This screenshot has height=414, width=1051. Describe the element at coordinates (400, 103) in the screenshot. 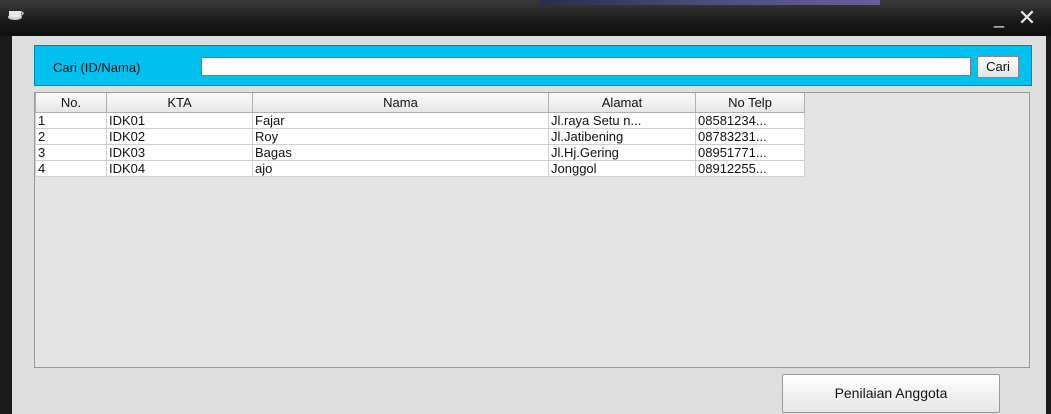

I see `column-header-nama: Nama` at that location.